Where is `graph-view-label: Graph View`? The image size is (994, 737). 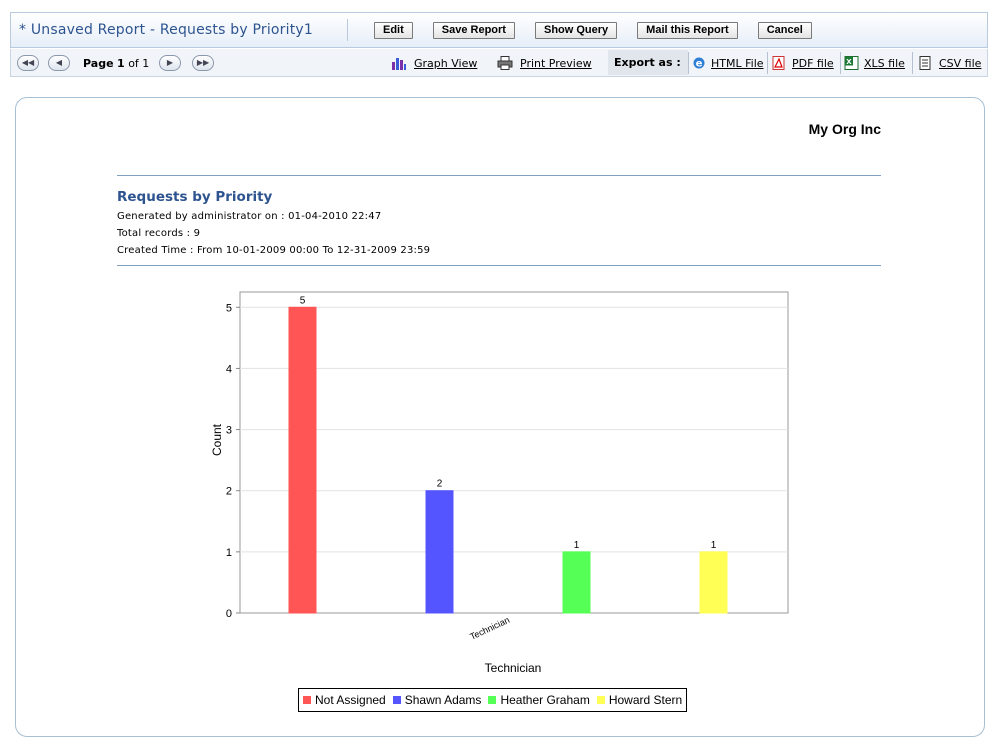
graph-view-label: Graph View is located at coordinates (446, 63).